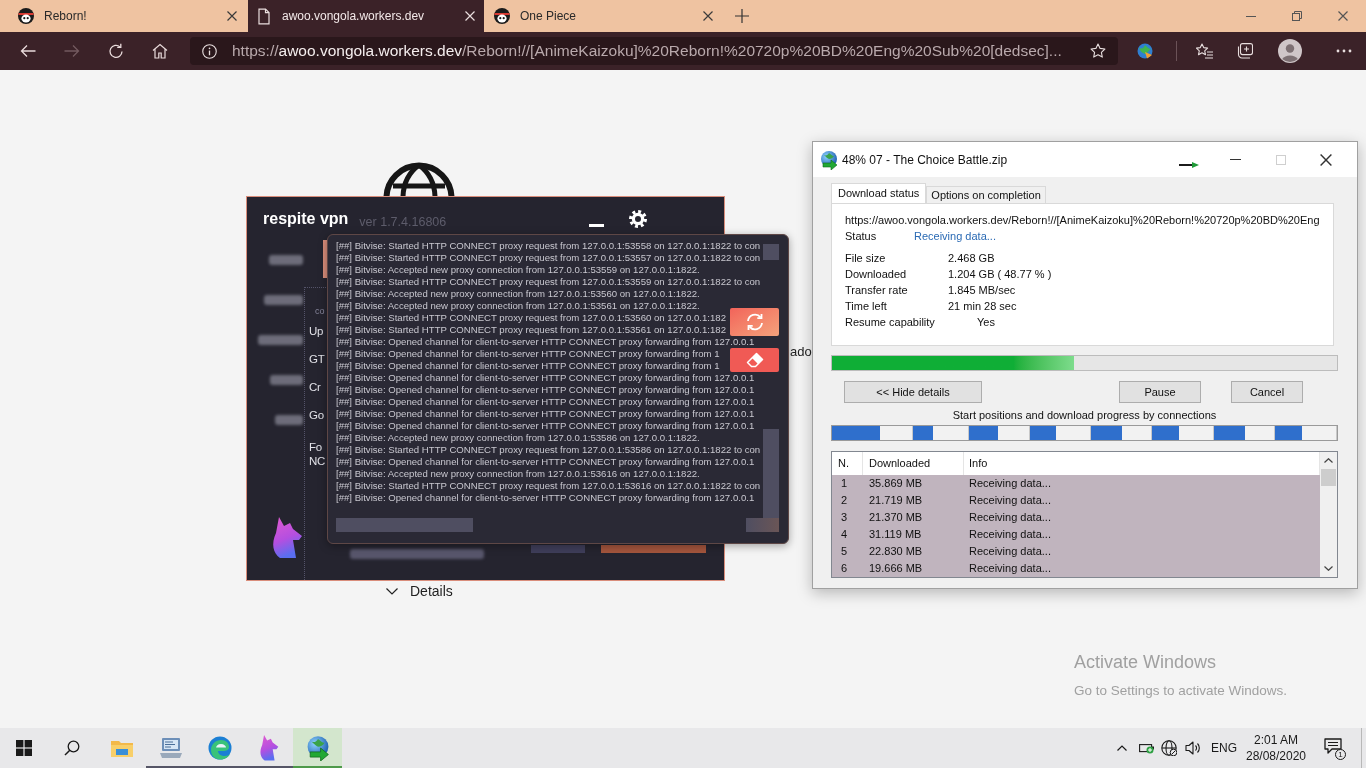 This screenshot has width=1366, height=768. Describe the element at coordinates (986, 194) in the screenshot. I see `tab: Options on completion` at that location.